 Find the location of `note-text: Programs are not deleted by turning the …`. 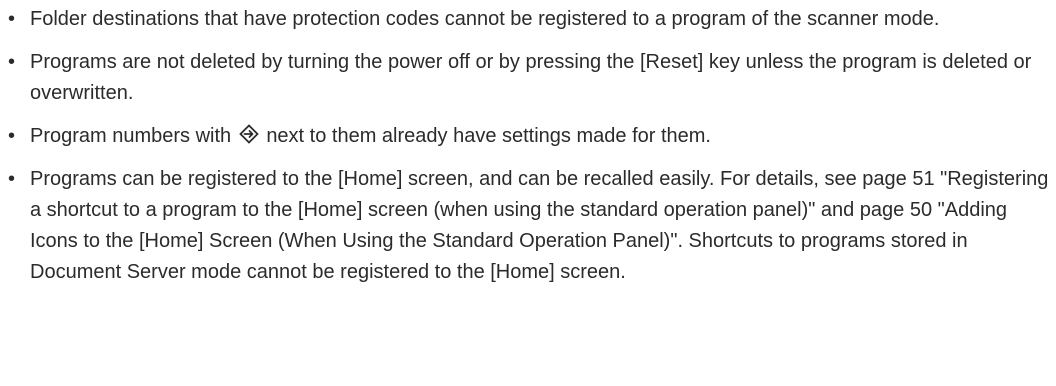

note-text: Programs are not deleted by turning the … is located at coordinates (531, 77).